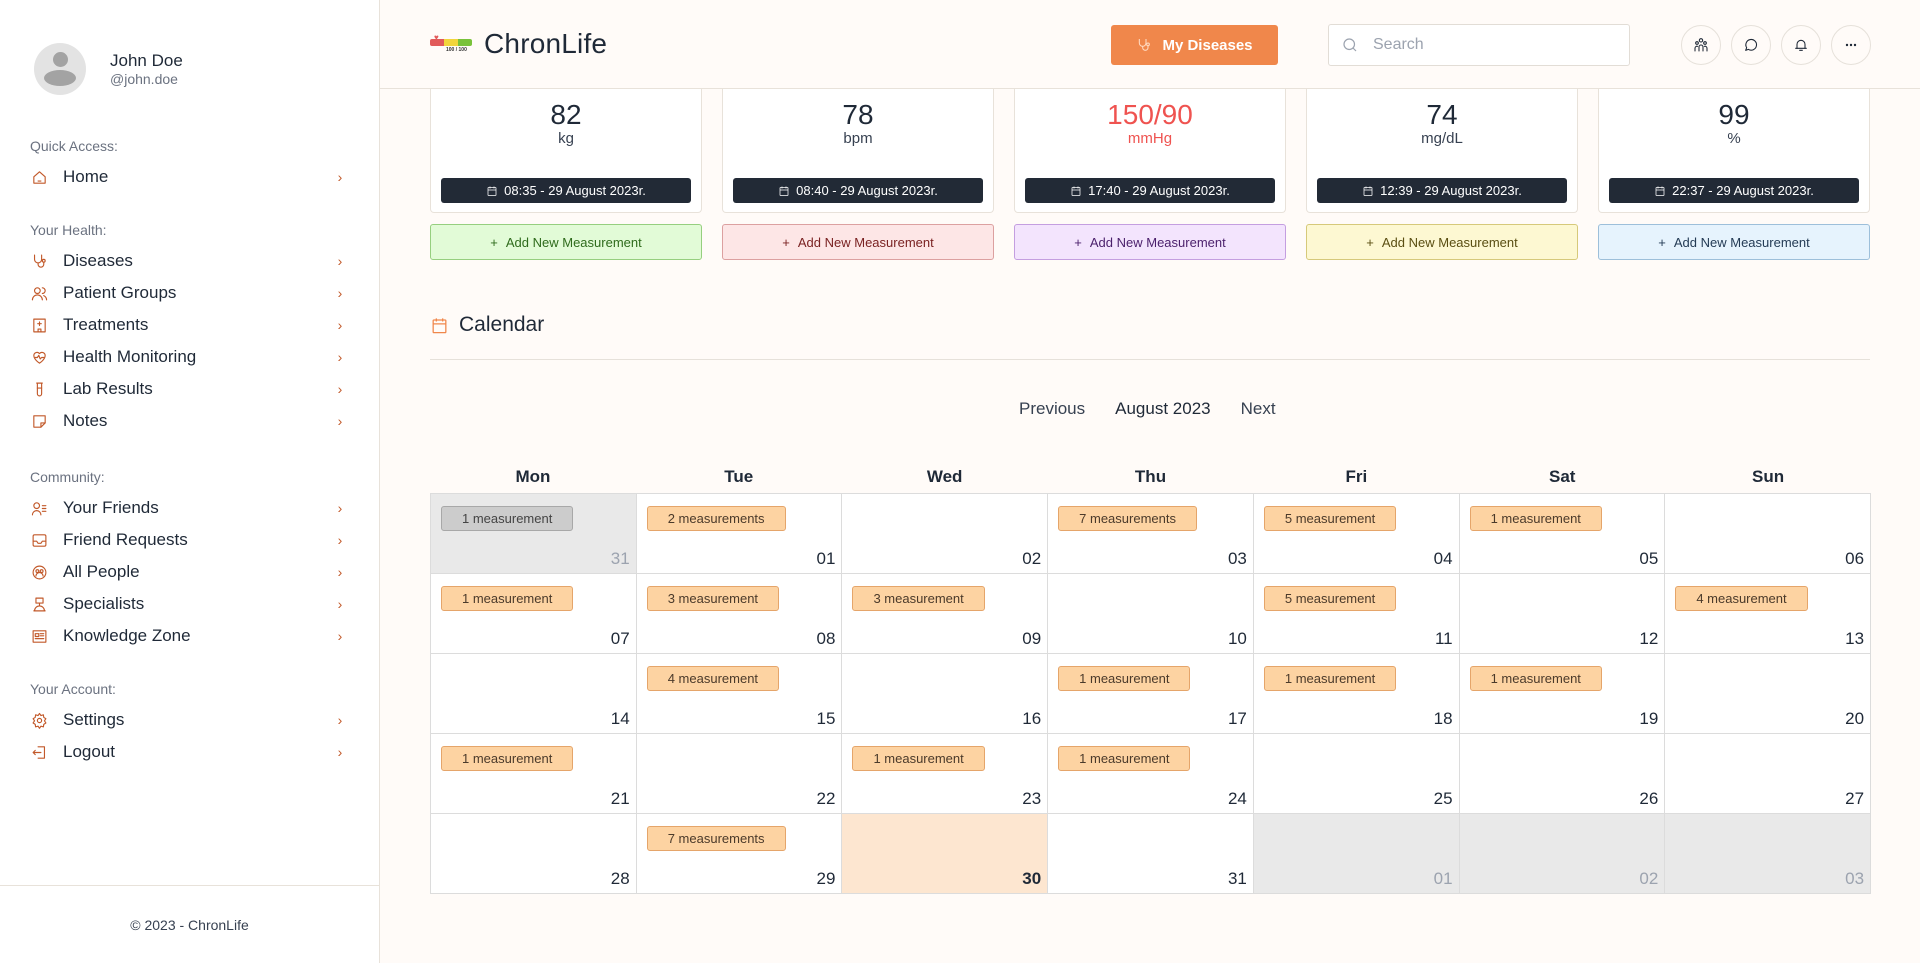 This screenshot has width=1920, height=963. I want to click on calendar-day: 25, so click(1356, 774).